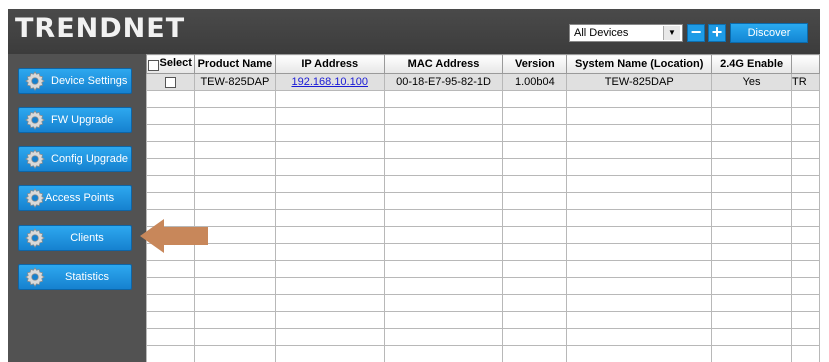 The height and width of the screenshot is (362, 829). Describe the element at coordinates (153, 65) in the screenshot. I see `select-all-checkbox` at that location.